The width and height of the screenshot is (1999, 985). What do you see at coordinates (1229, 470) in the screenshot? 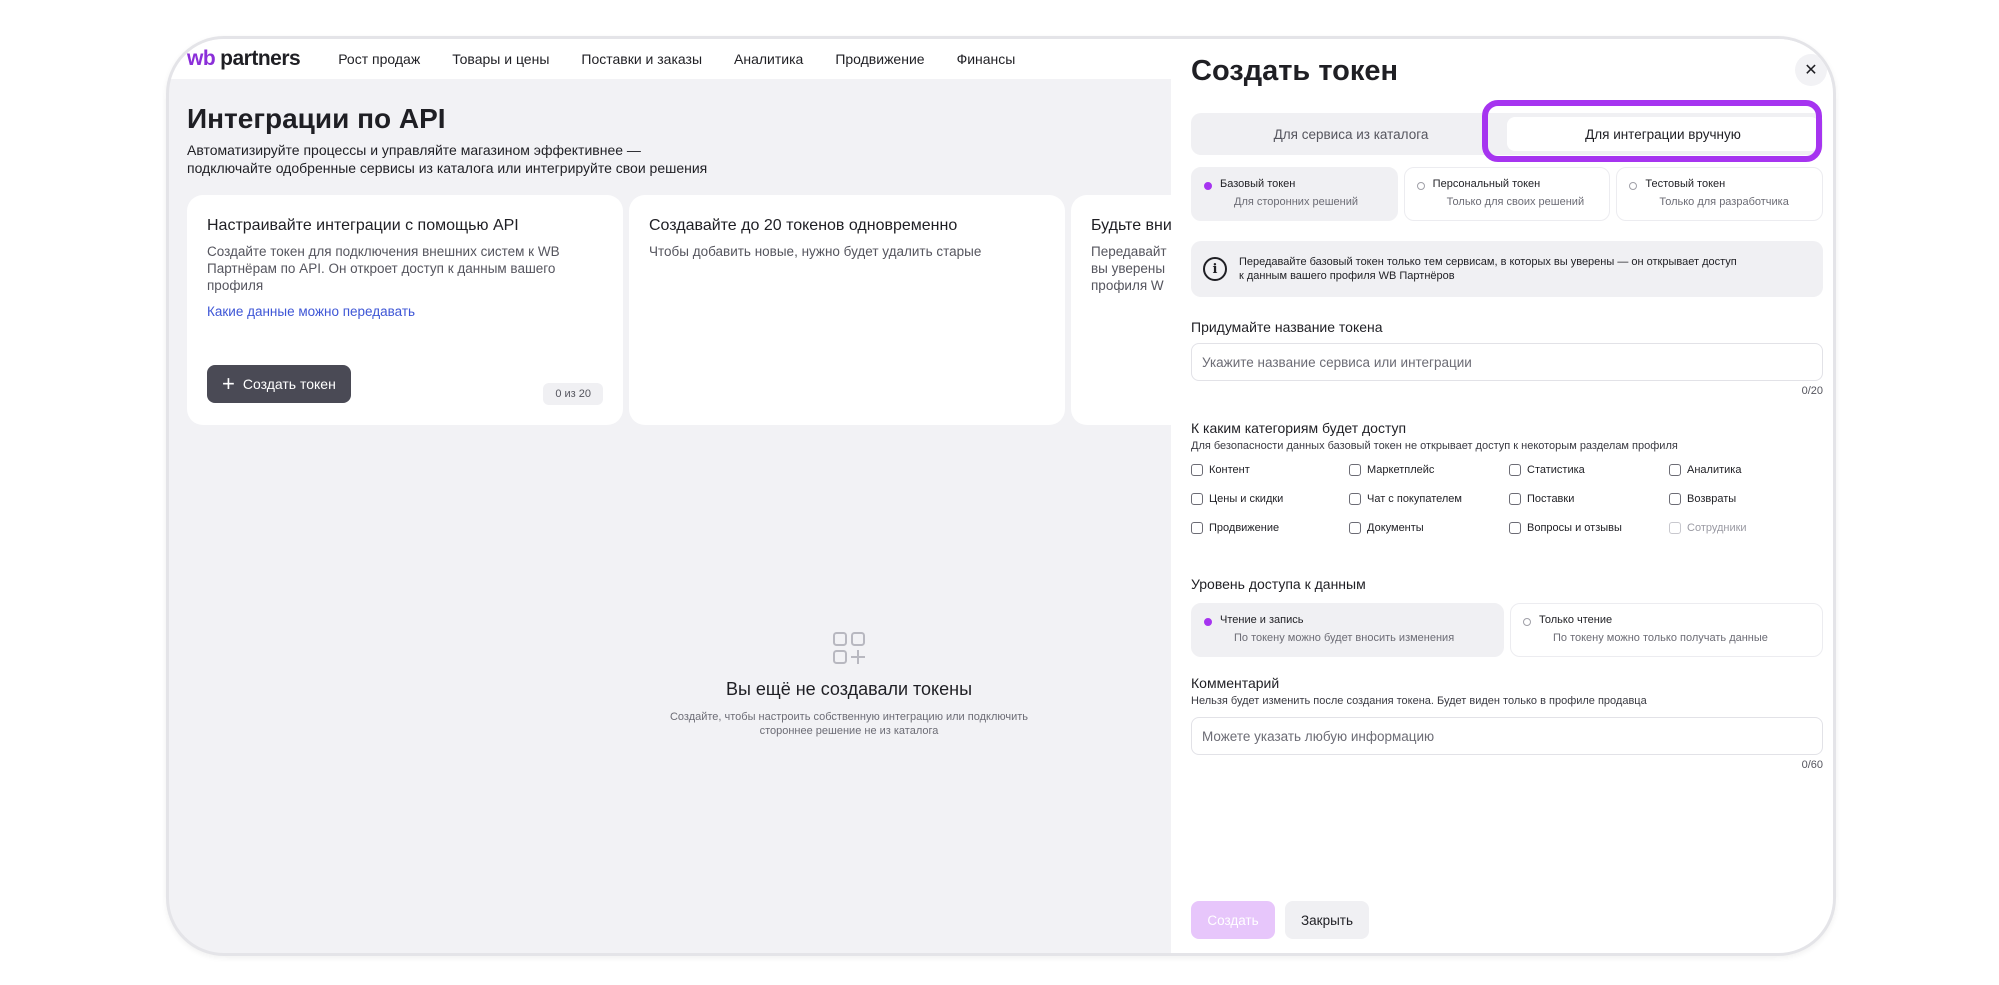
I see `category-label: Контент` at bounding box center [1229, 470].